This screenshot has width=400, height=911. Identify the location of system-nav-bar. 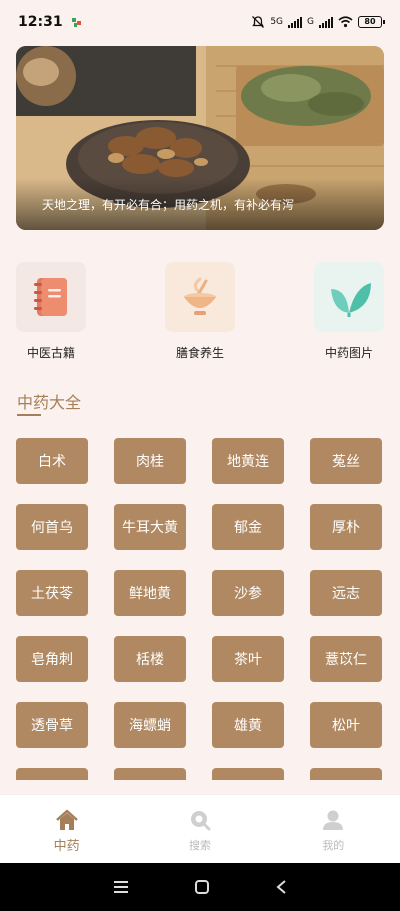
(200, 887).